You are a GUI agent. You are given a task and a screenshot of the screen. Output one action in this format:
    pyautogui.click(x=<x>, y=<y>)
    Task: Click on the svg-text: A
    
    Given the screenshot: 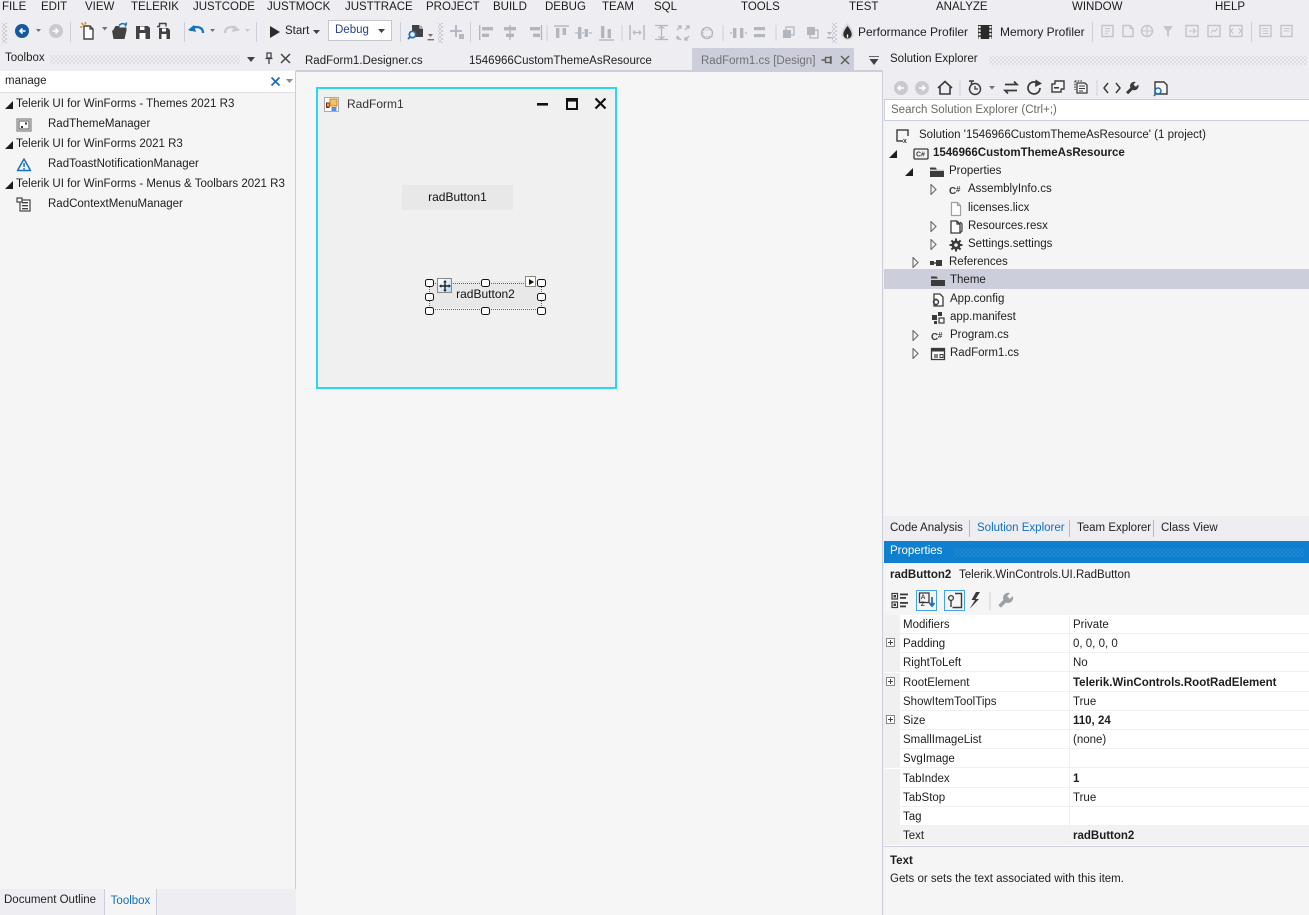 What is the action you would take?
    pyautogui.click(x=923, y=597)
    